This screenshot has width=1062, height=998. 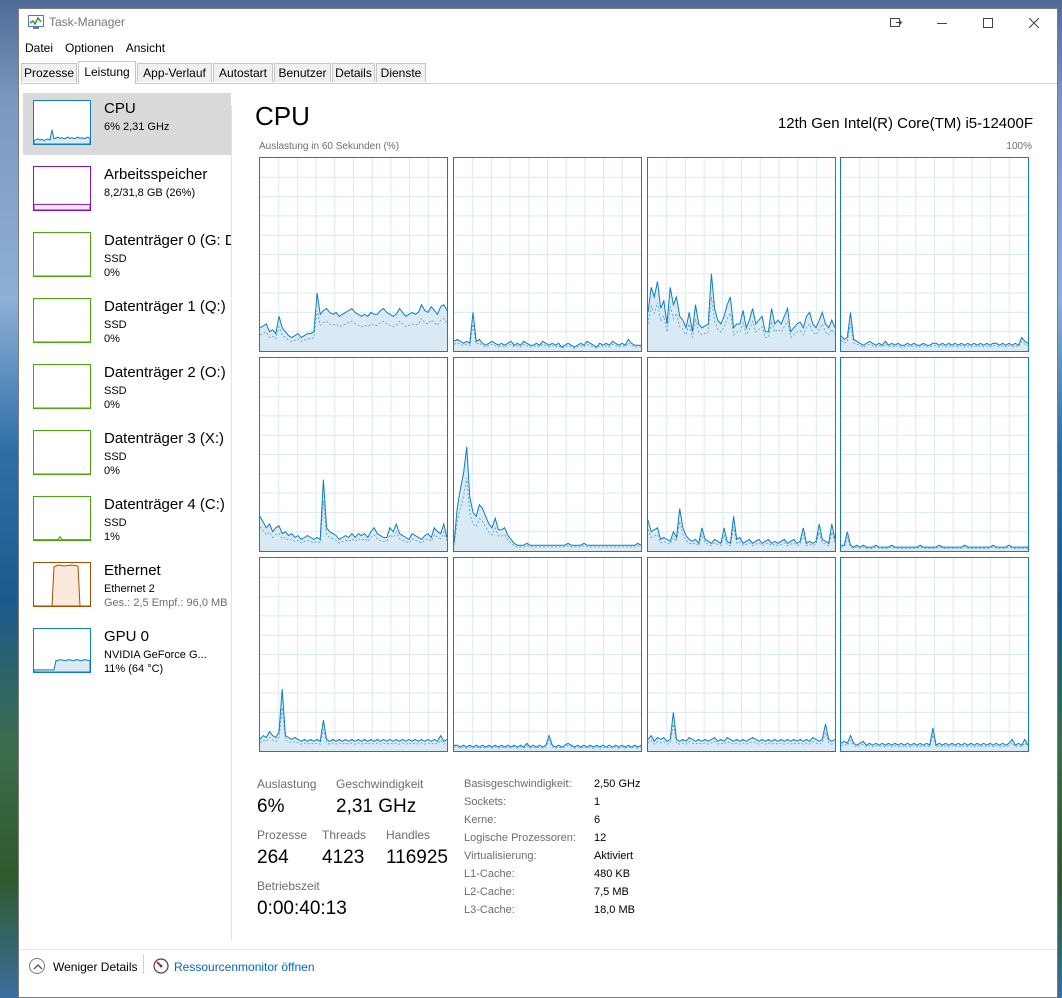 I want to click on auslastung-label: Auslastung, so click(x=287, y=784).